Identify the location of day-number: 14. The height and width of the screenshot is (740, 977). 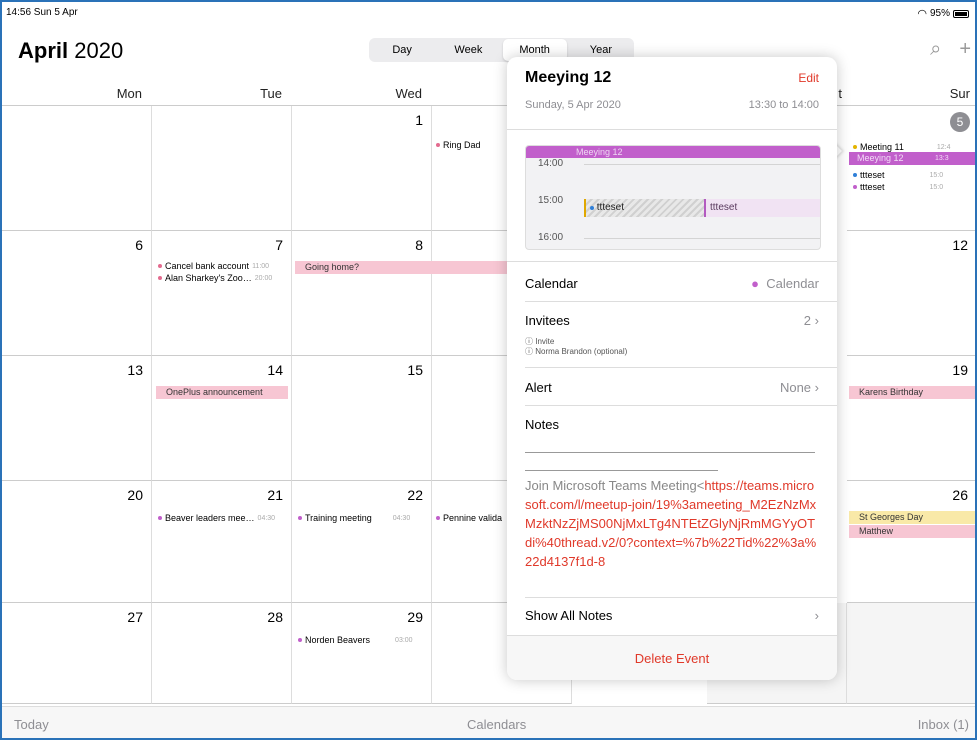
(275, 370).